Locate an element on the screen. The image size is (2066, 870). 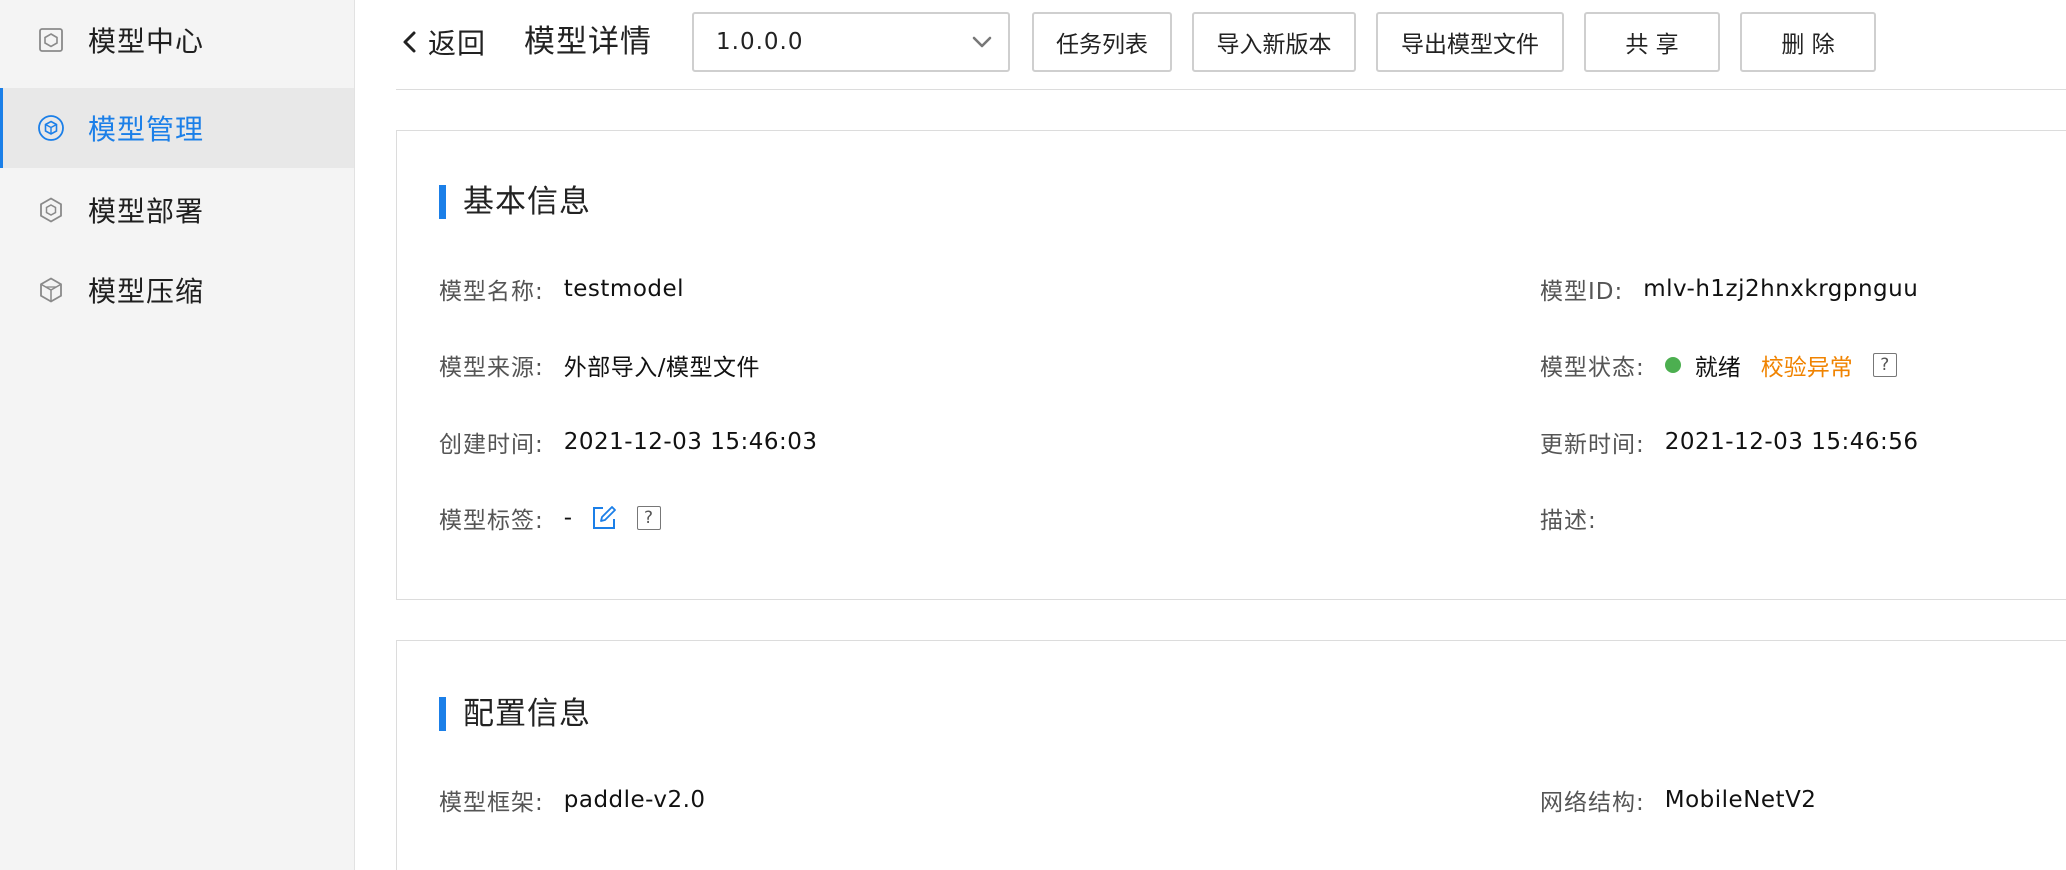
model-name-field: 模型名称: testmodel is located at coordinates (561, 289).